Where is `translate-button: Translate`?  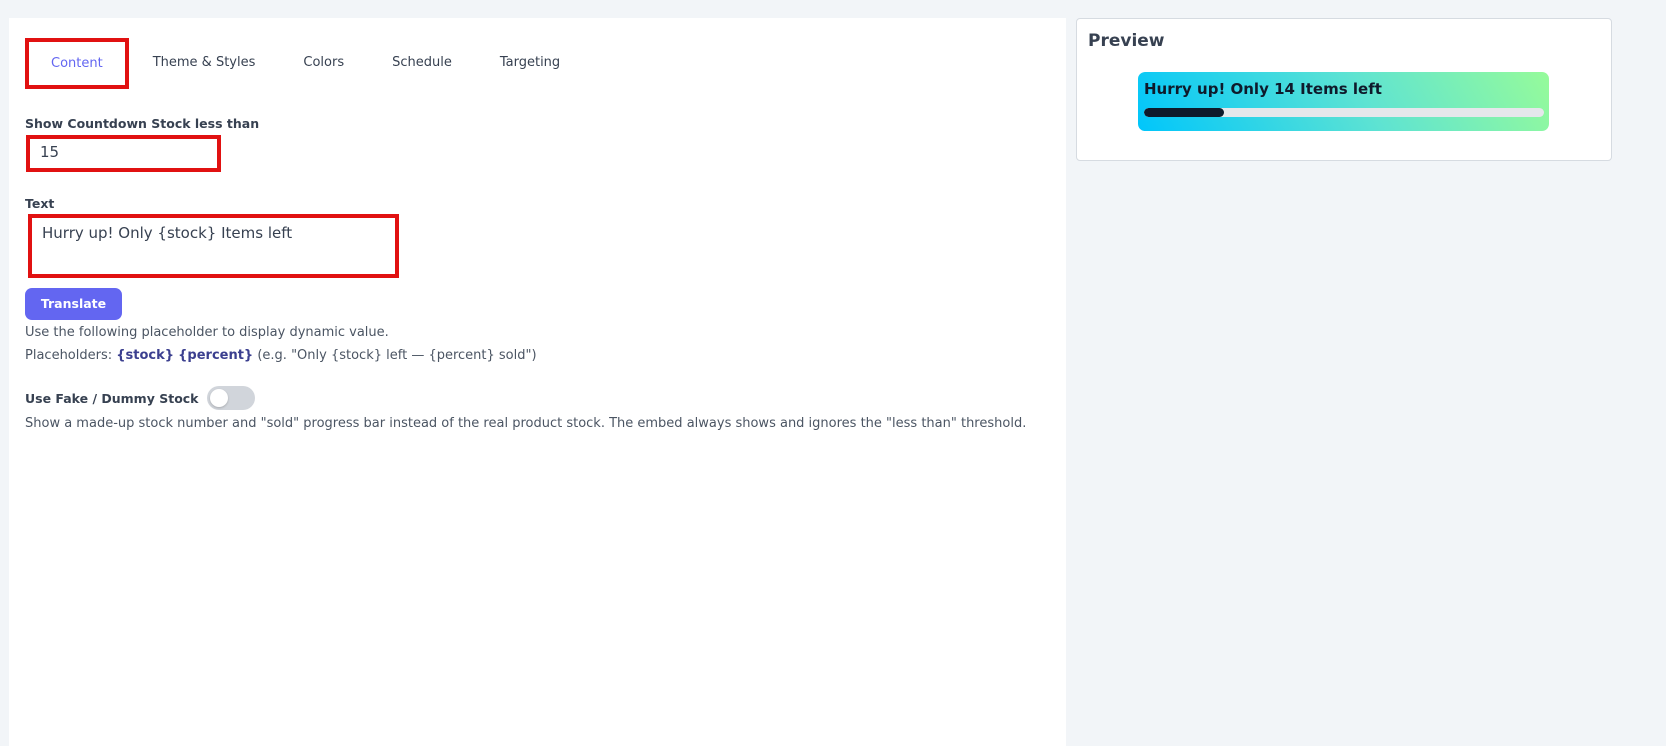
translate-button: Translate is located at coordinates (73, 304).